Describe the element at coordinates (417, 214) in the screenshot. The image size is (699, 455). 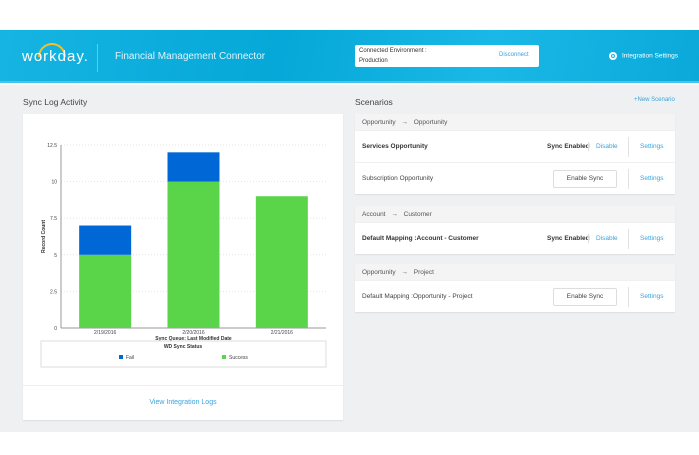
I see `target-object: Customer` at that location.